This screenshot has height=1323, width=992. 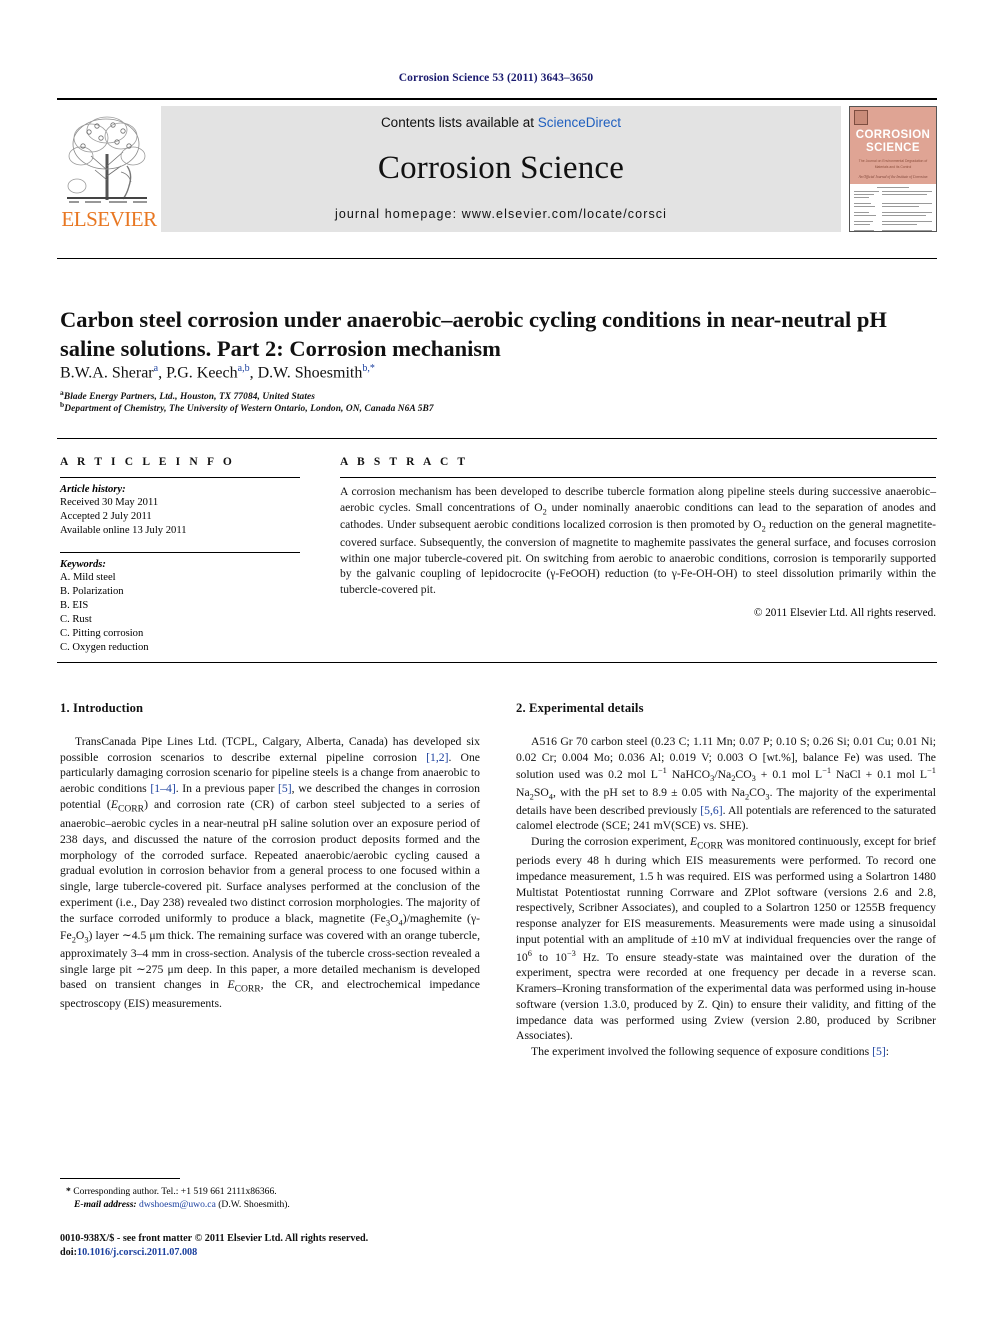 What do you see at coordinates (496, 78) in the screenshot?
I see `running-head: Corrosion Science 53 (2011) 3643–3650` at bounding box center [496, 78].